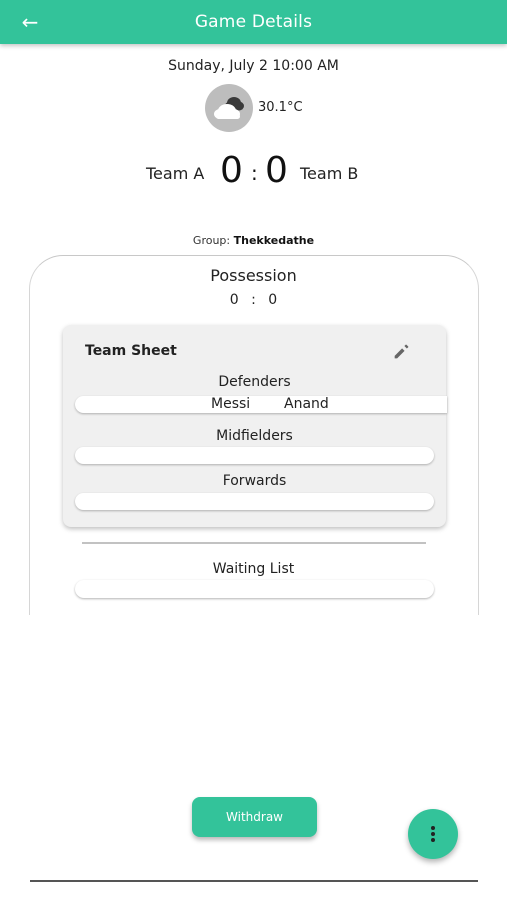 The height and width of the screenshot is (900, 507). Describe the element at coordinates (131, 351) in the screenshot. I see `team-sheet-title: Team Sheet` at that location.